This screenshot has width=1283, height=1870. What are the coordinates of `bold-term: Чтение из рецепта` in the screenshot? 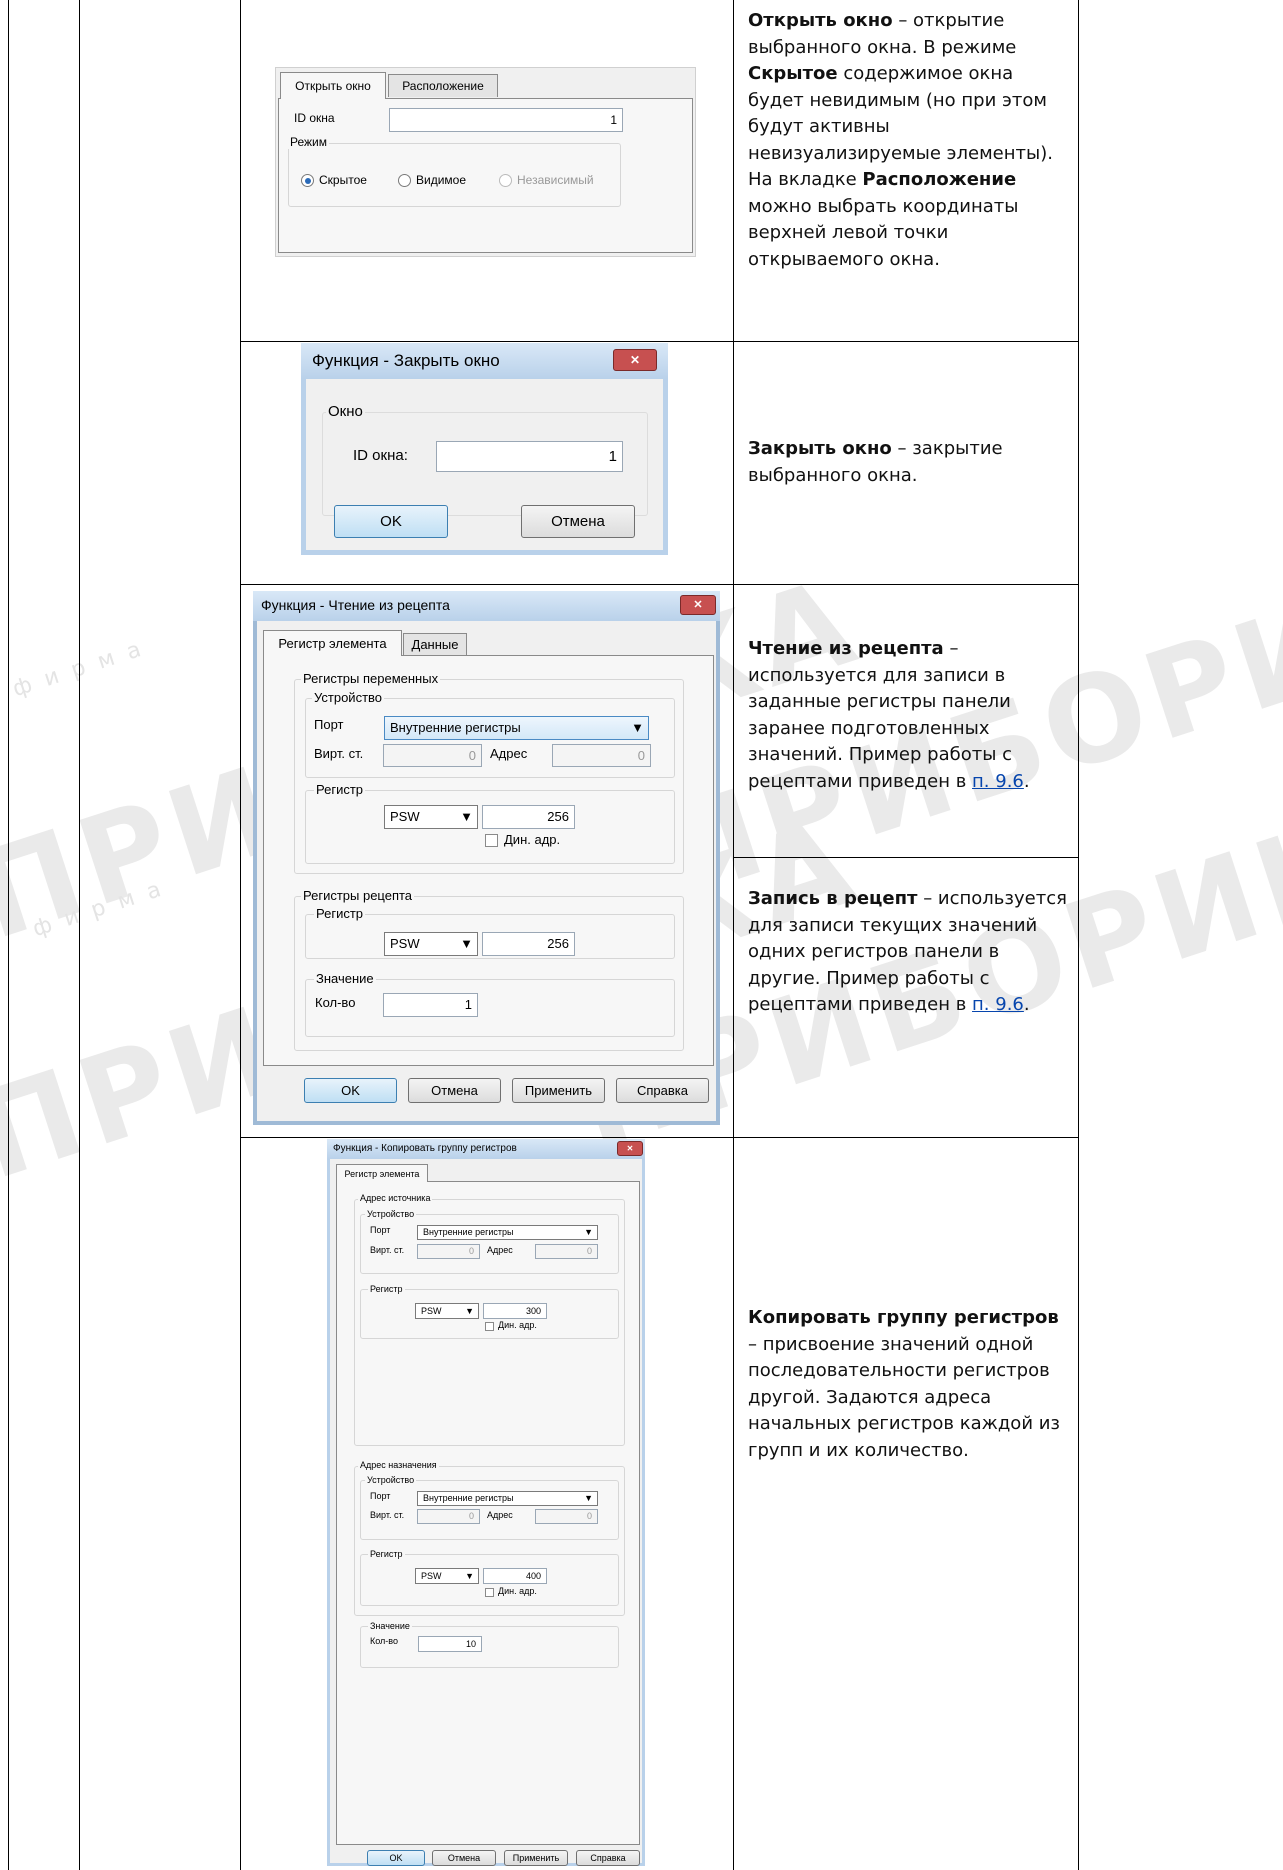 It's located at (846, 648).